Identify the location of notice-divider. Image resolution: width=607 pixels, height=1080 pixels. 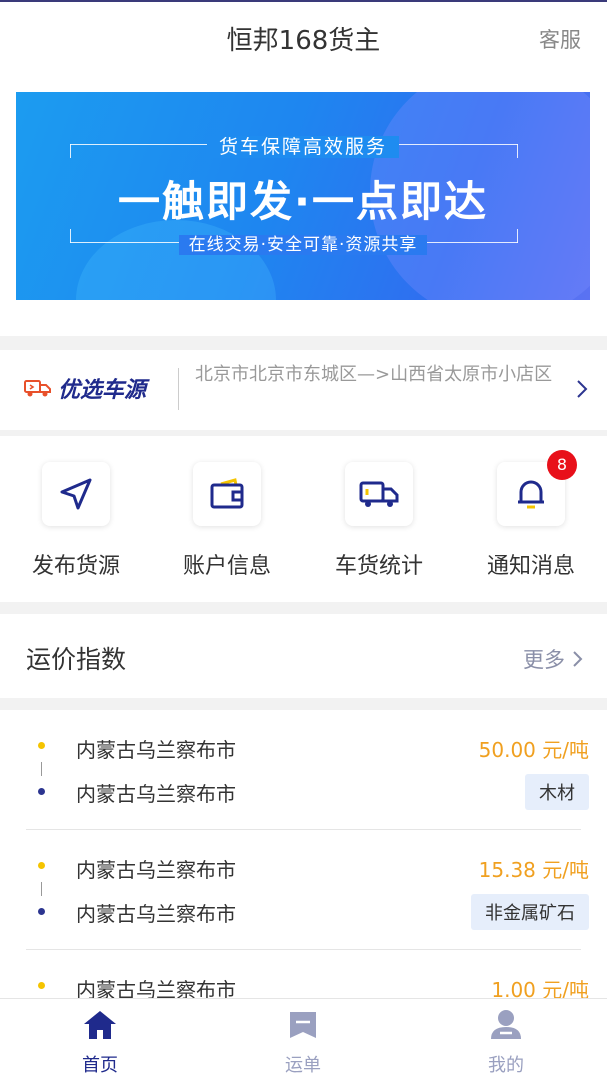
(178, 389).